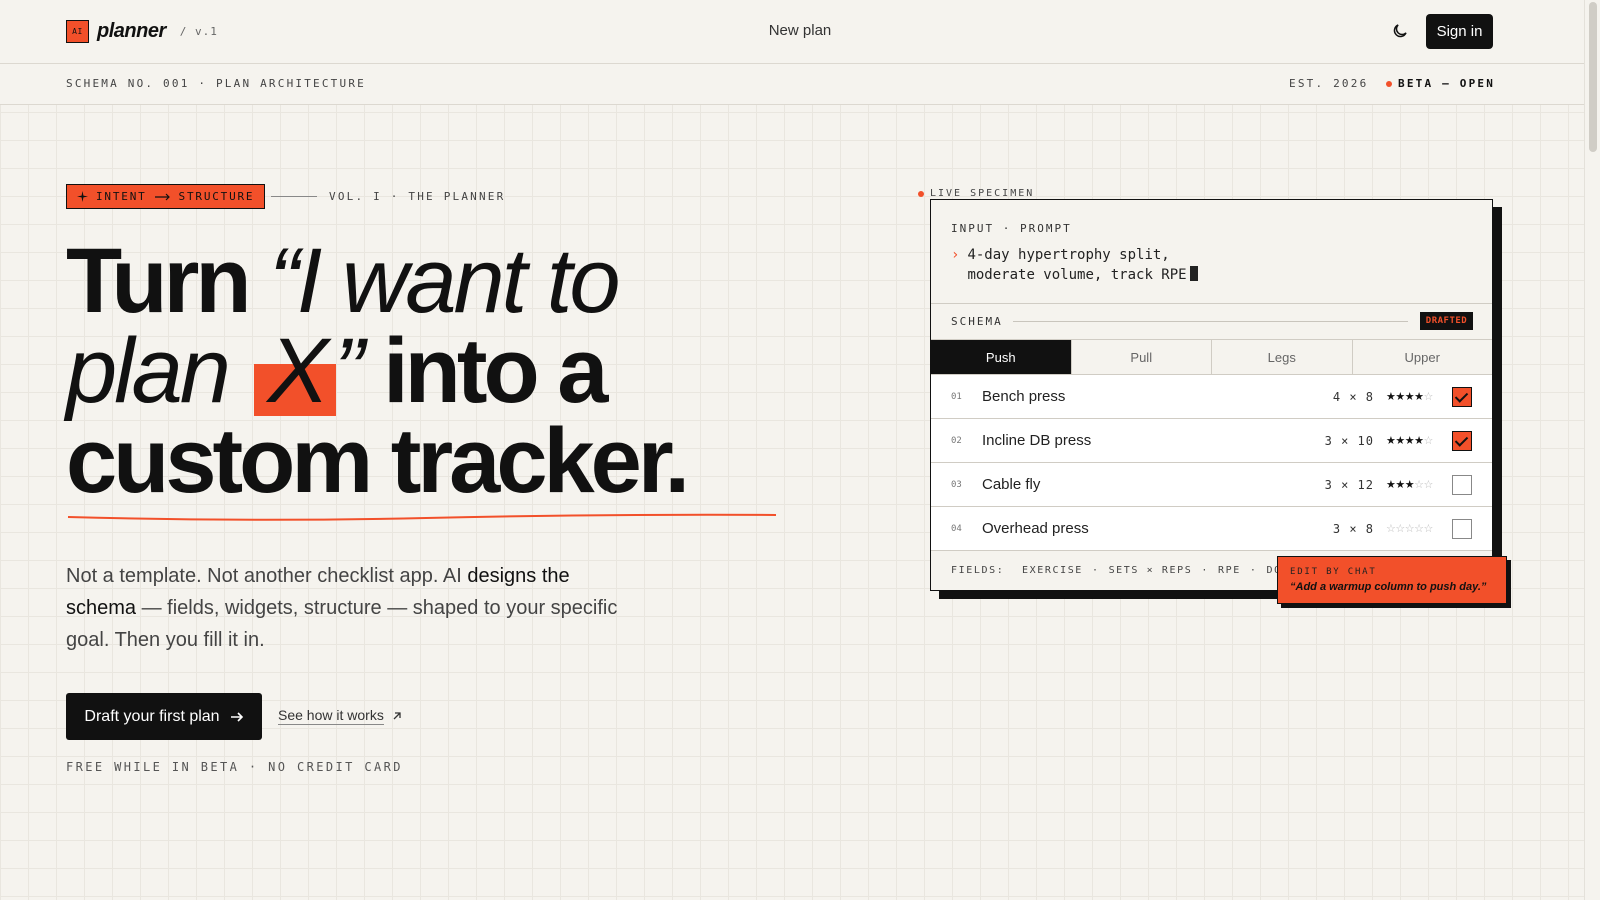 Image resolution: width=1600 pixels, height=900 pixels. What do you see at coordinates (1440, 83) in the screenshot?
I see `beta-status: BETA — OPEN` at bounding box center [1440, 83].